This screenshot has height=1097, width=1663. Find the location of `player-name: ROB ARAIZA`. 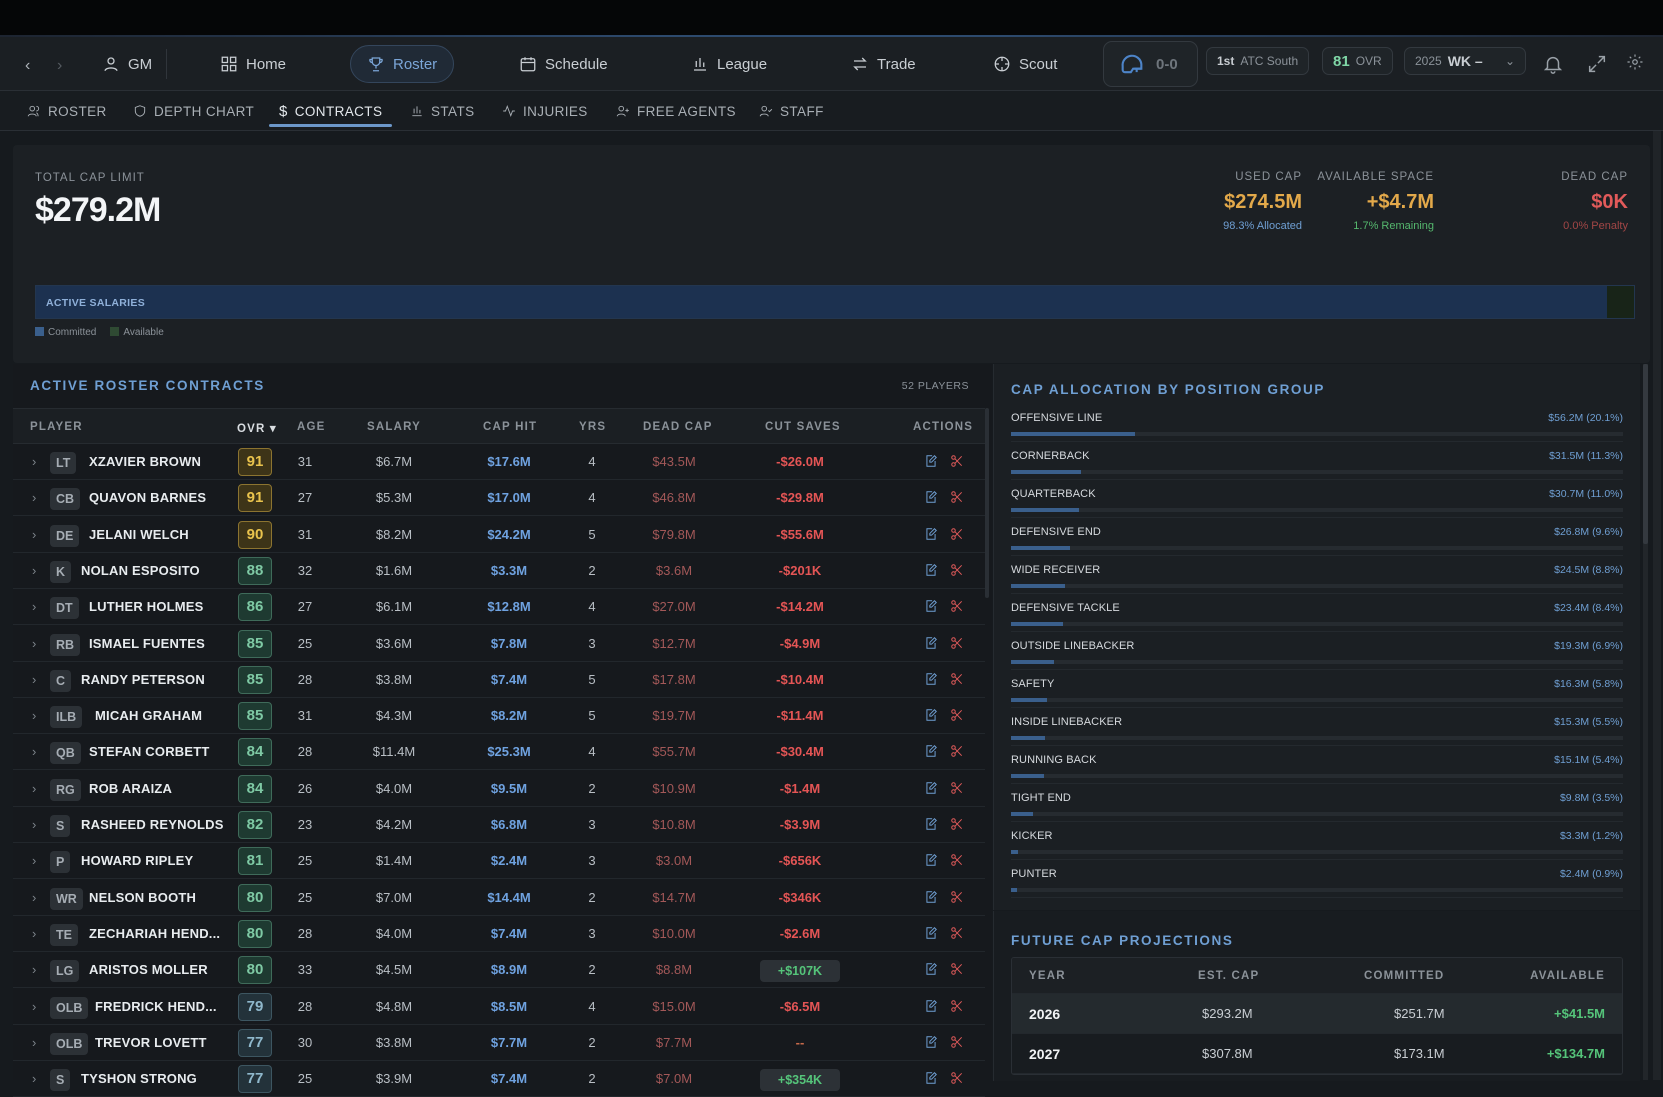

player-name: ROB ARAIZA is located at coordinates (130, 788).